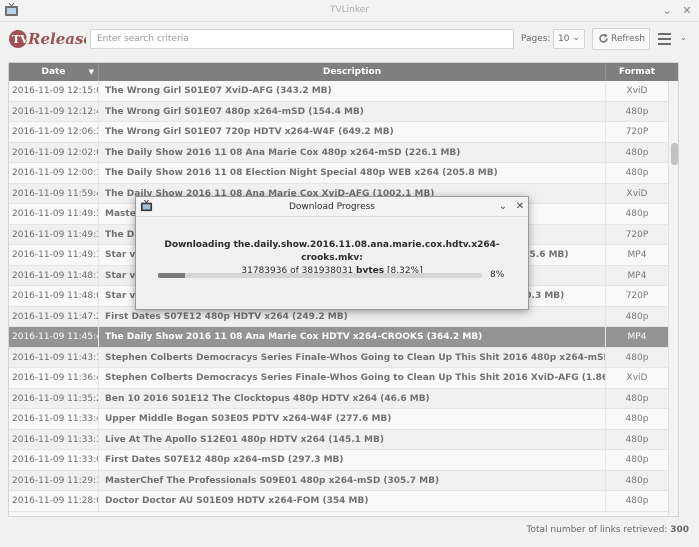  Describe the element at coordinates (146, 206) in the screenshot. I see `tv-icon` at that location.